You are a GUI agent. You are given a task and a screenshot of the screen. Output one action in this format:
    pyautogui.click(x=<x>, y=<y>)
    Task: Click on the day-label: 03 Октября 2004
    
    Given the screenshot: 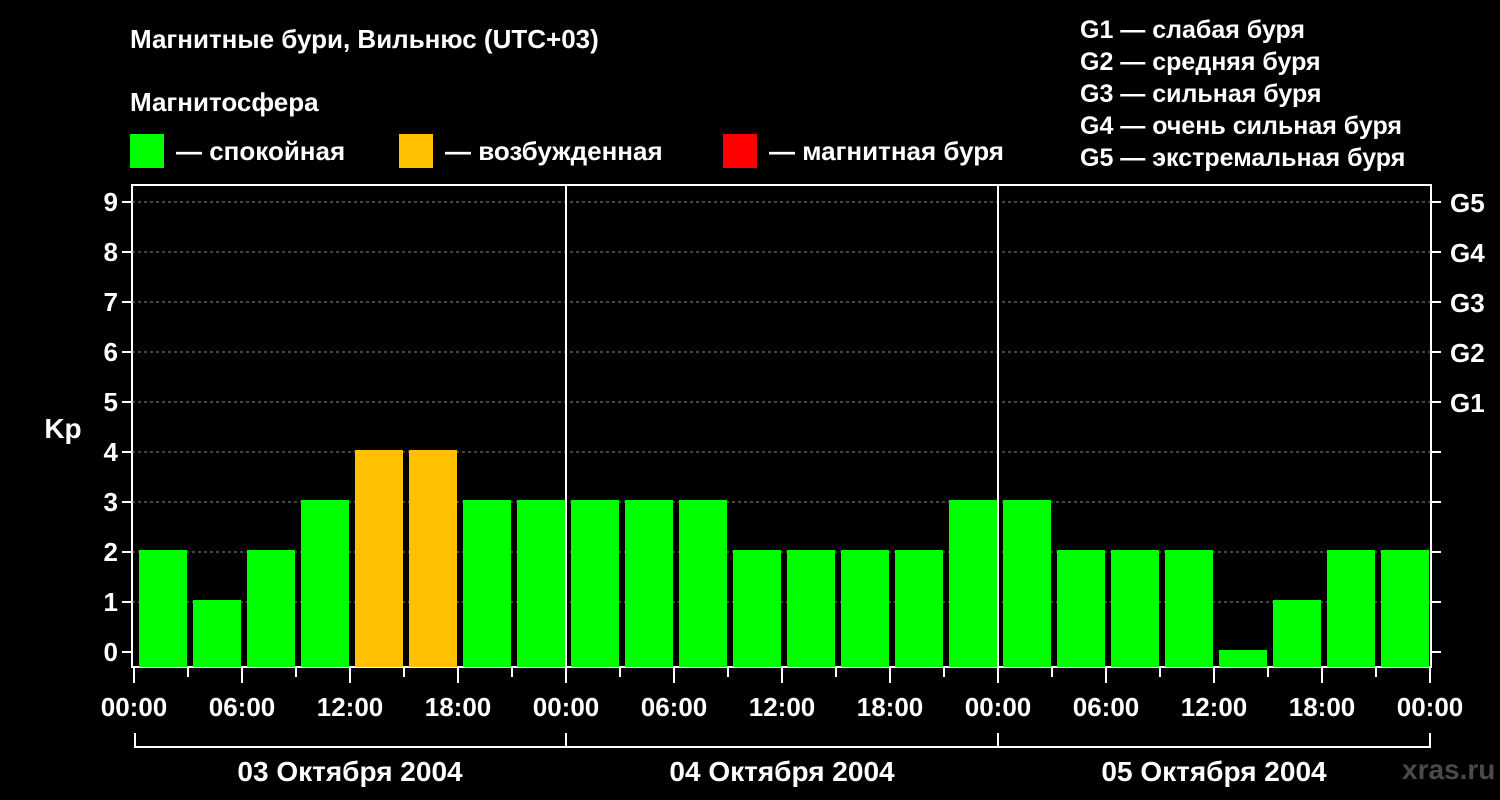 What is the action you would take?
    pyautogui.click(x=350, y=771)
    